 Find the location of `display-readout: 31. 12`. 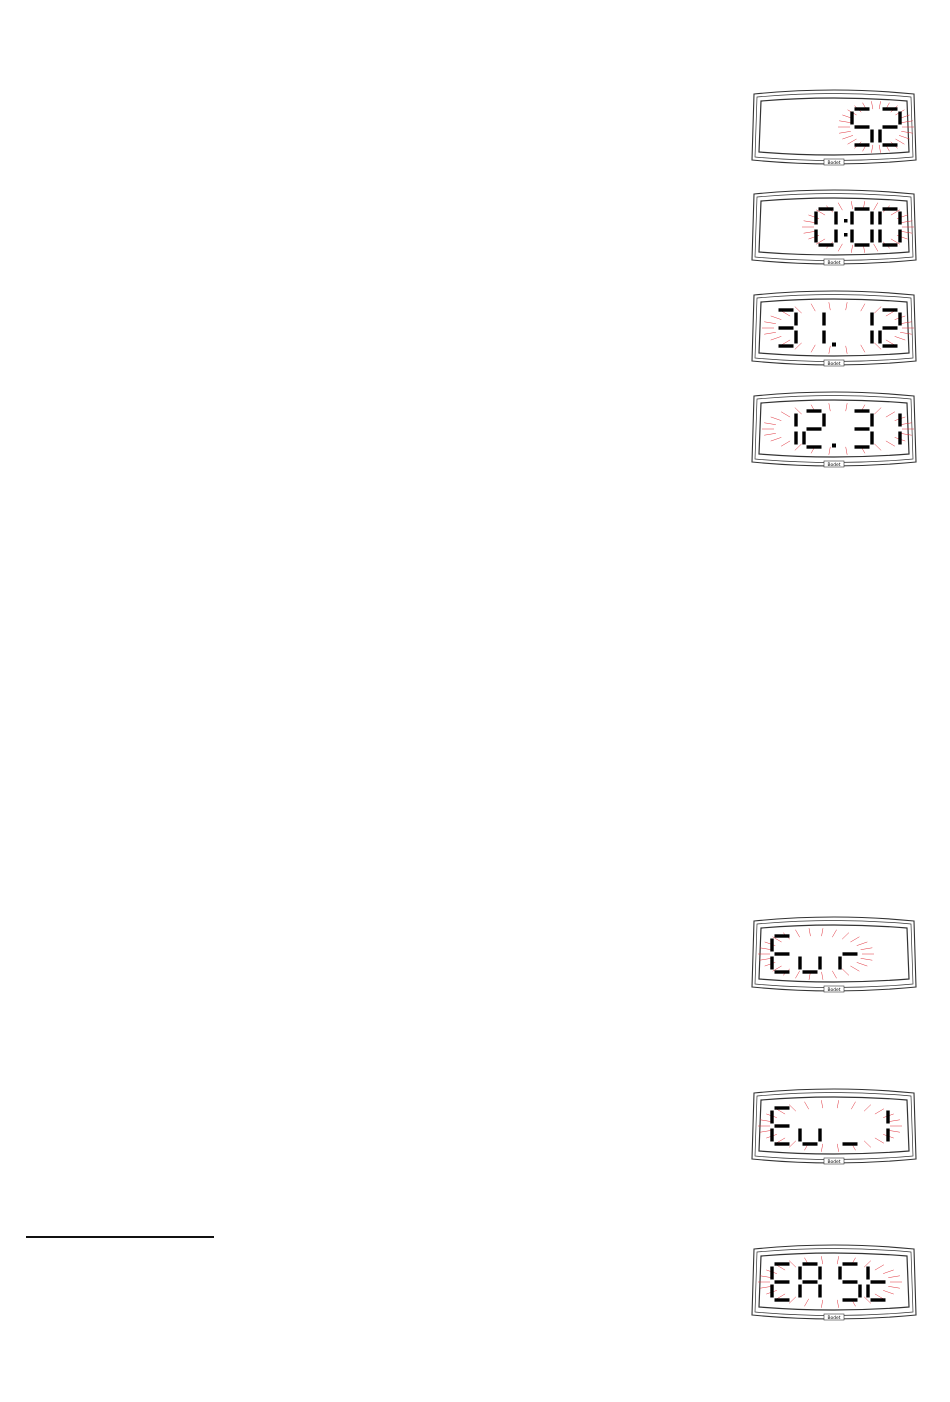

display-readout: 31. 12 is located at coordinates (836, 329).